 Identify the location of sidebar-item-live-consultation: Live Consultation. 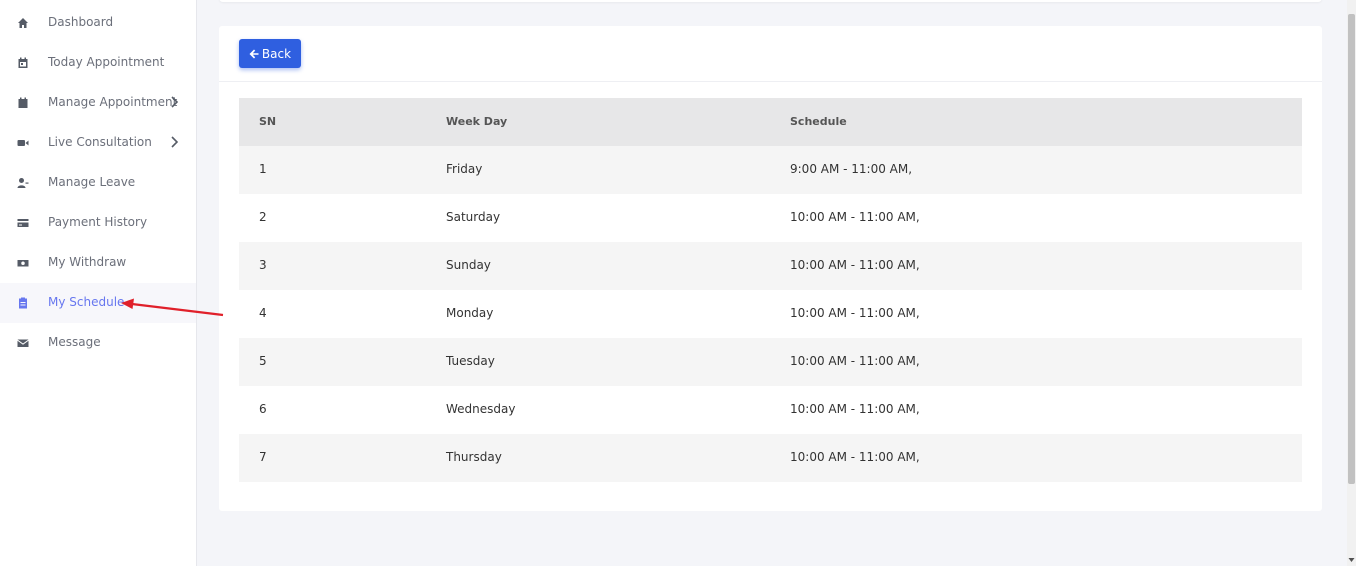
(98, 143).